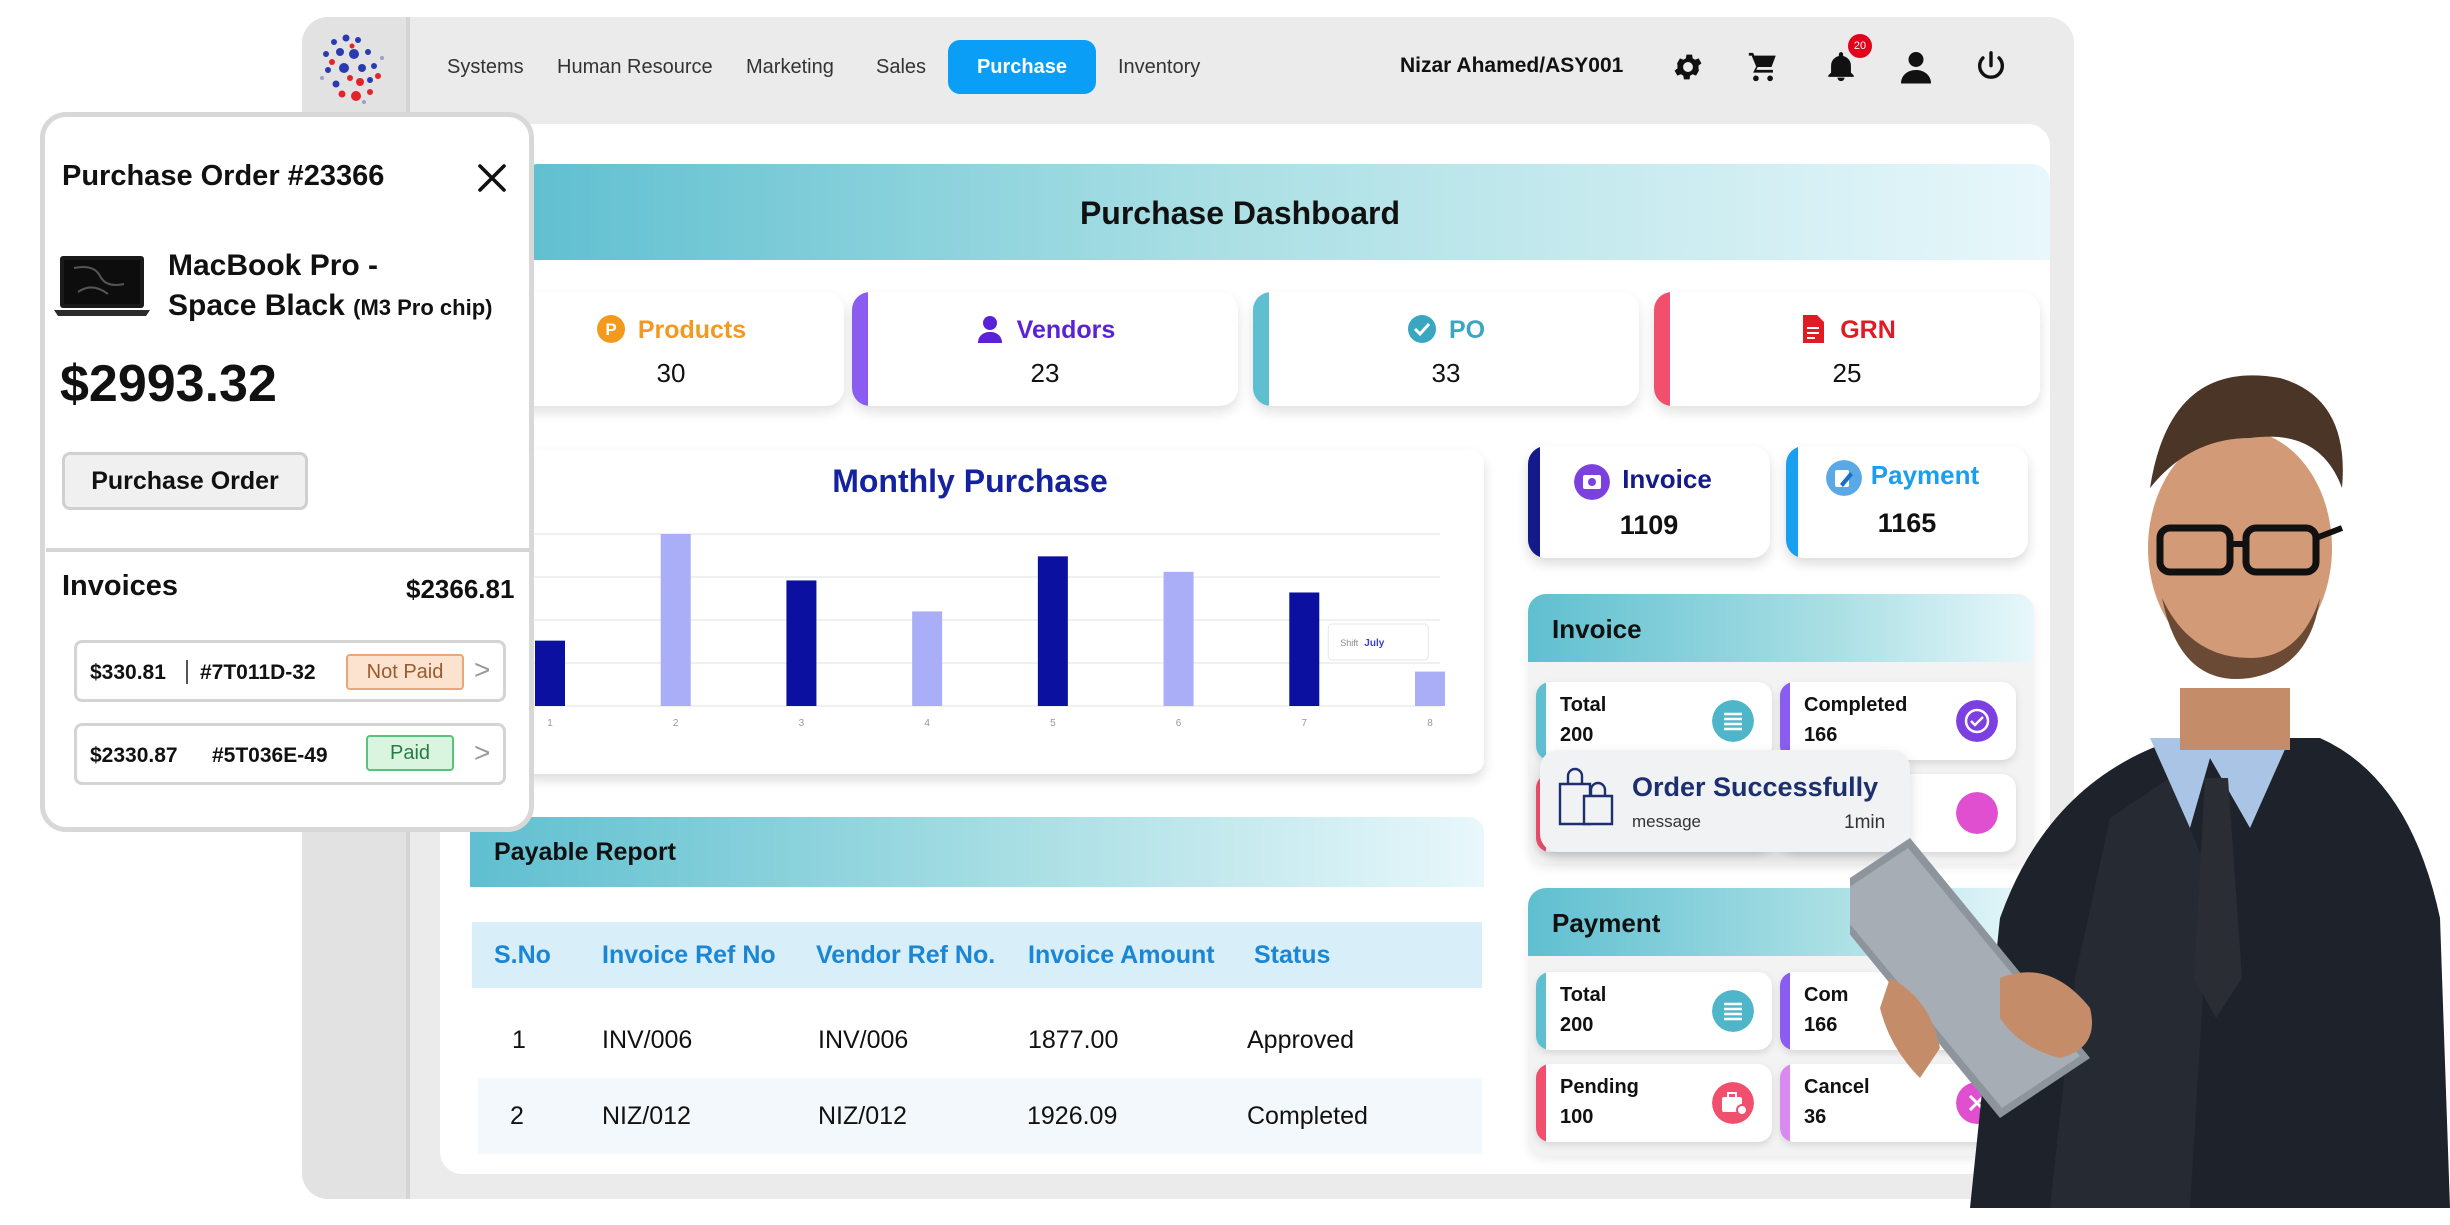 Image resolution: width=2450 pixels, height=1225 pixels. I want to click on stat-value-vendors: 23, so click(1045, 373).